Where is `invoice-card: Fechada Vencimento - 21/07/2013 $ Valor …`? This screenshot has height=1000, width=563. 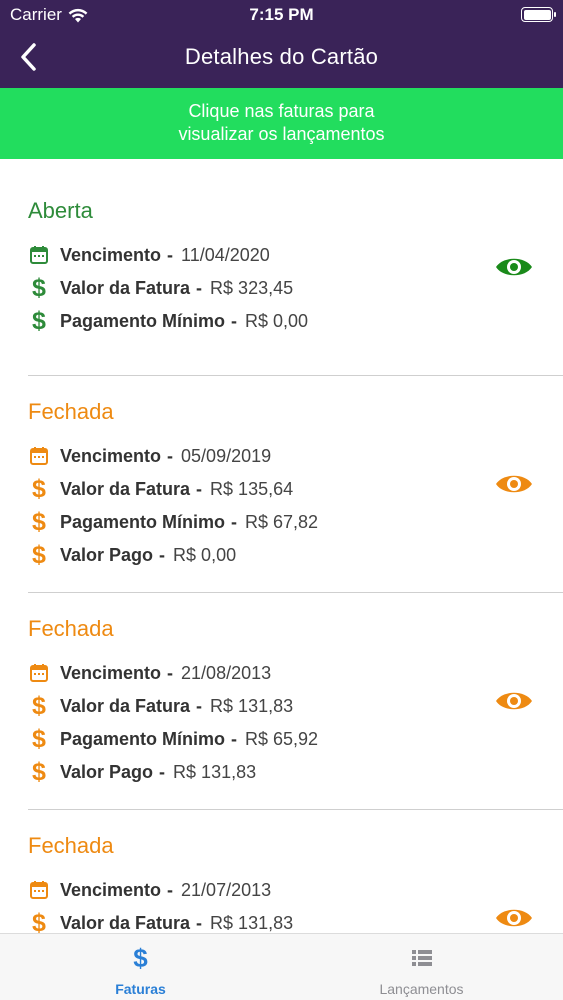
invoice-card: Fechada Vencimento - 21/07/2013 $ Valor … is located at coordinates (295, 882).